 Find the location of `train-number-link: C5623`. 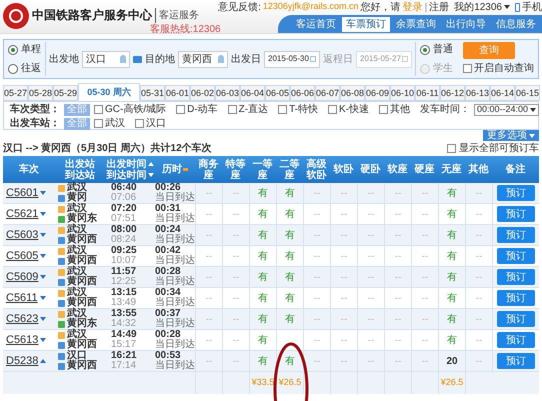

train-number-link: C5623 is located at coordinates (22, 319).